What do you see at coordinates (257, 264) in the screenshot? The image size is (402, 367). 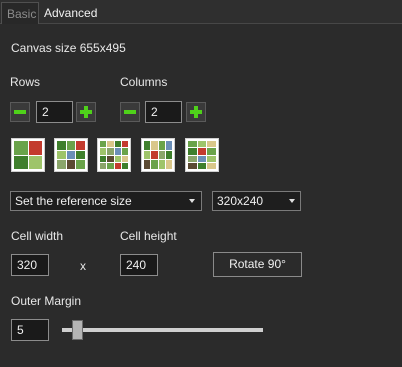 I see `rotate-button: Rotate 90°` at bounding box center [257, 264].